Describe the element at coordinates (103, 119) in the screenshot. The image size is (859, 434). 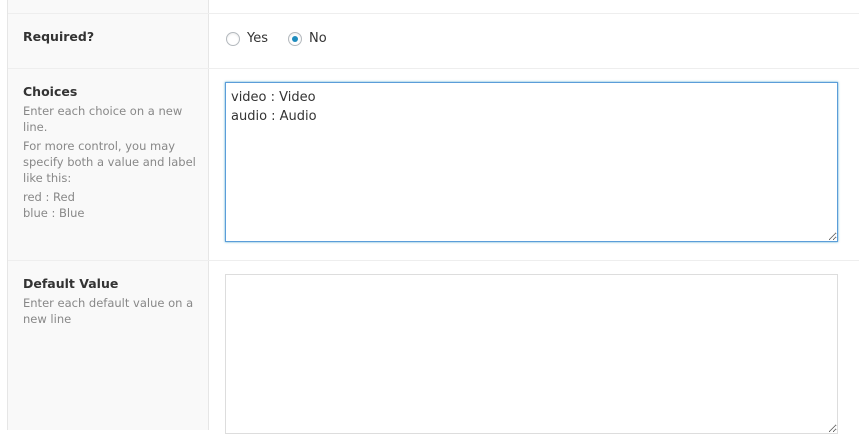
I see `choices-description: Enter each choice on a new line.` at that location.